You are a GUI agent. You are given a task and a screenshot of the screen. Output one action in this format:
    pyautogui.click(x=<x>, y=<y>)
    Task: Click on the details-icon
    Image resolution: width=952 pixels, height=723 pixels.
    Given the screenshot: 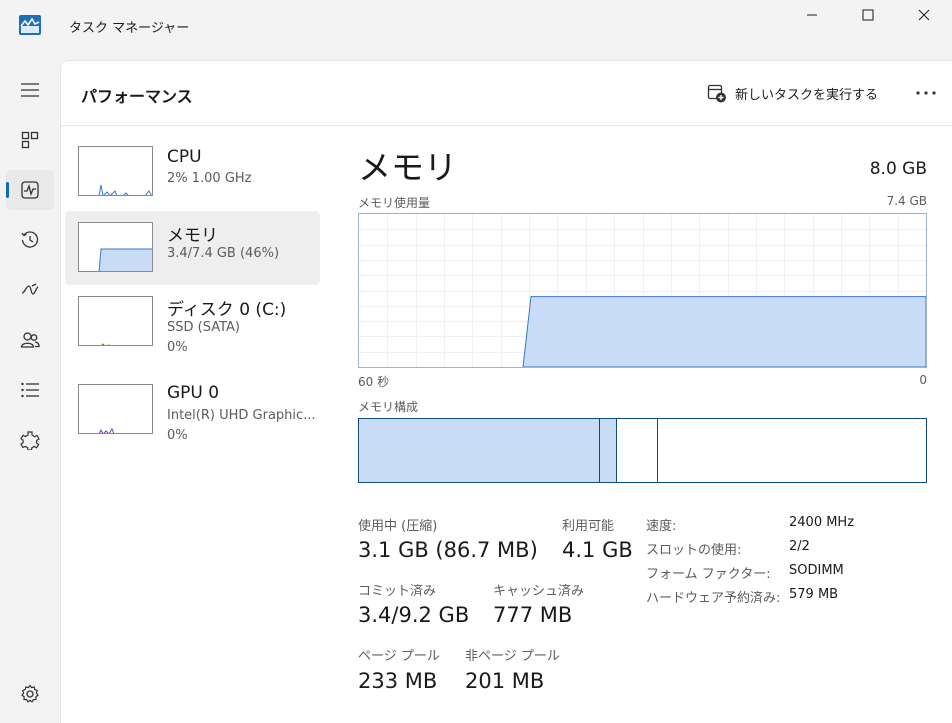 What is the action you would take?
    pyautogui.click(x=30, y=390)
    